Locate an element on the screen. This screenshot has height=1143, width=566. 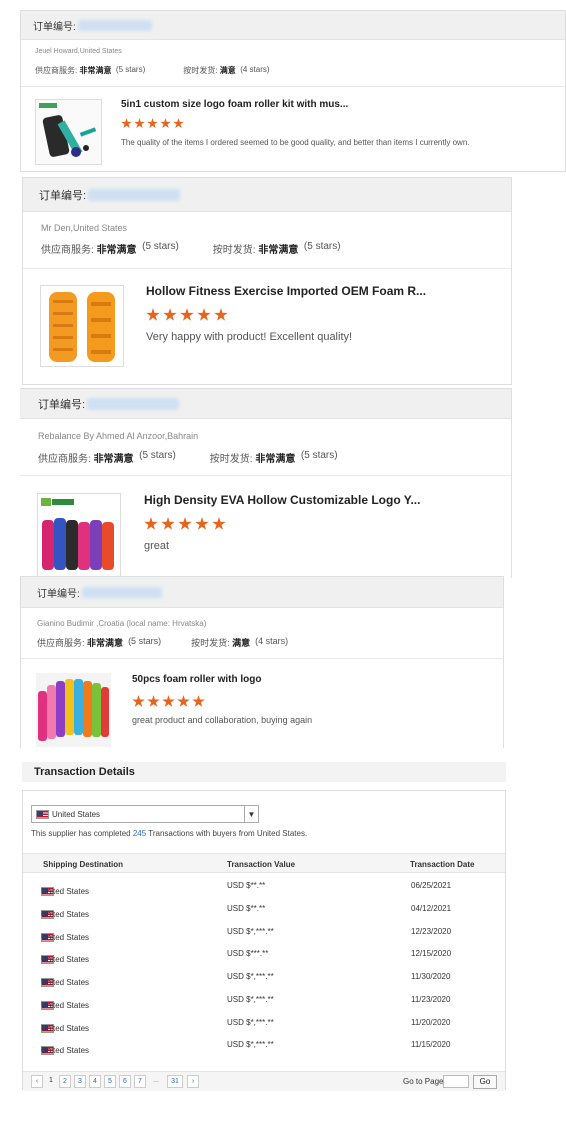
ontime-stars: (5 stars) is located at coordinates (322, 246).